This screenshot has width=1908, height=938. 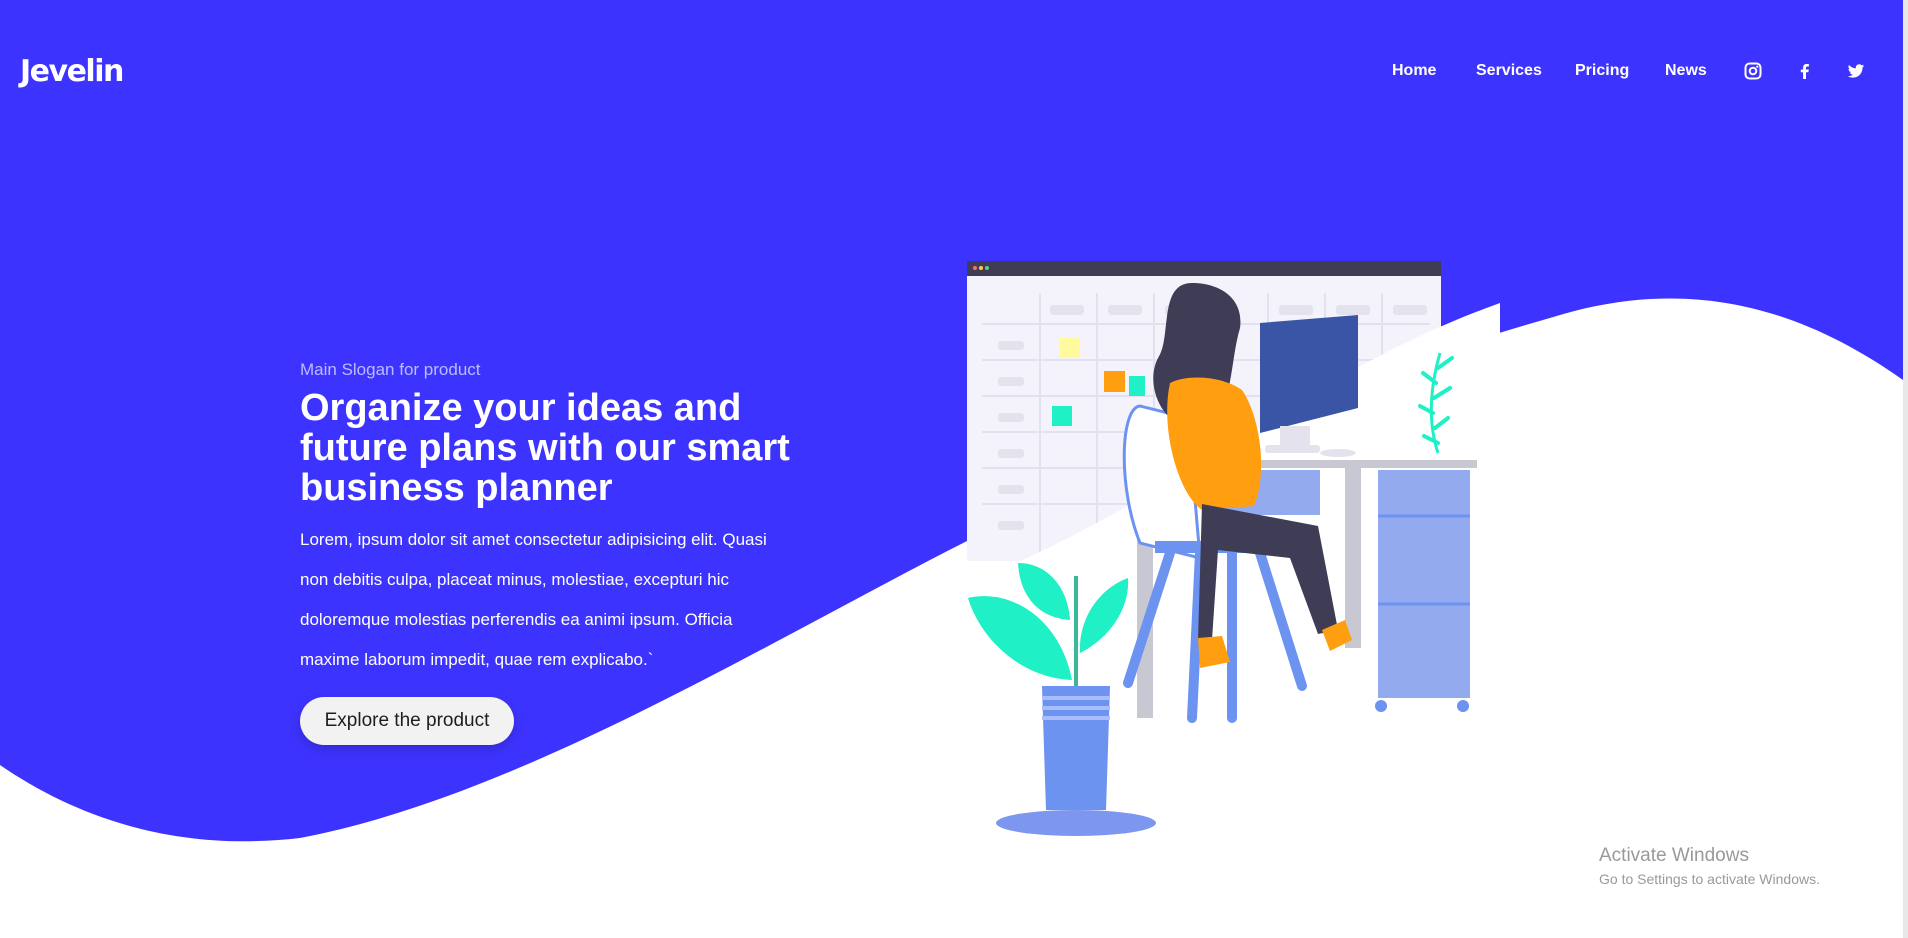 I want to click on nav-services-link: Services, so click(x=1509, y=71).